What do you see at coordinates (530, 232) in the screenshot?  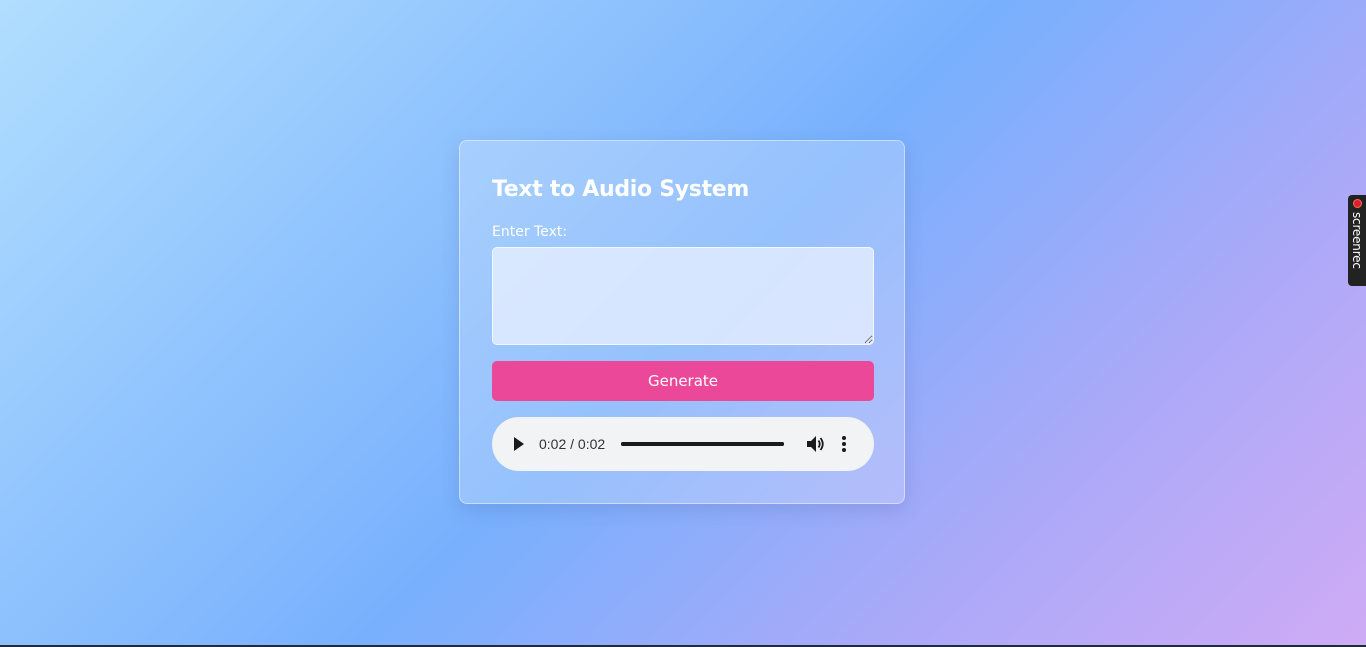 I see `text-input-label: Enter Text:` at bounding box center [530, 232].